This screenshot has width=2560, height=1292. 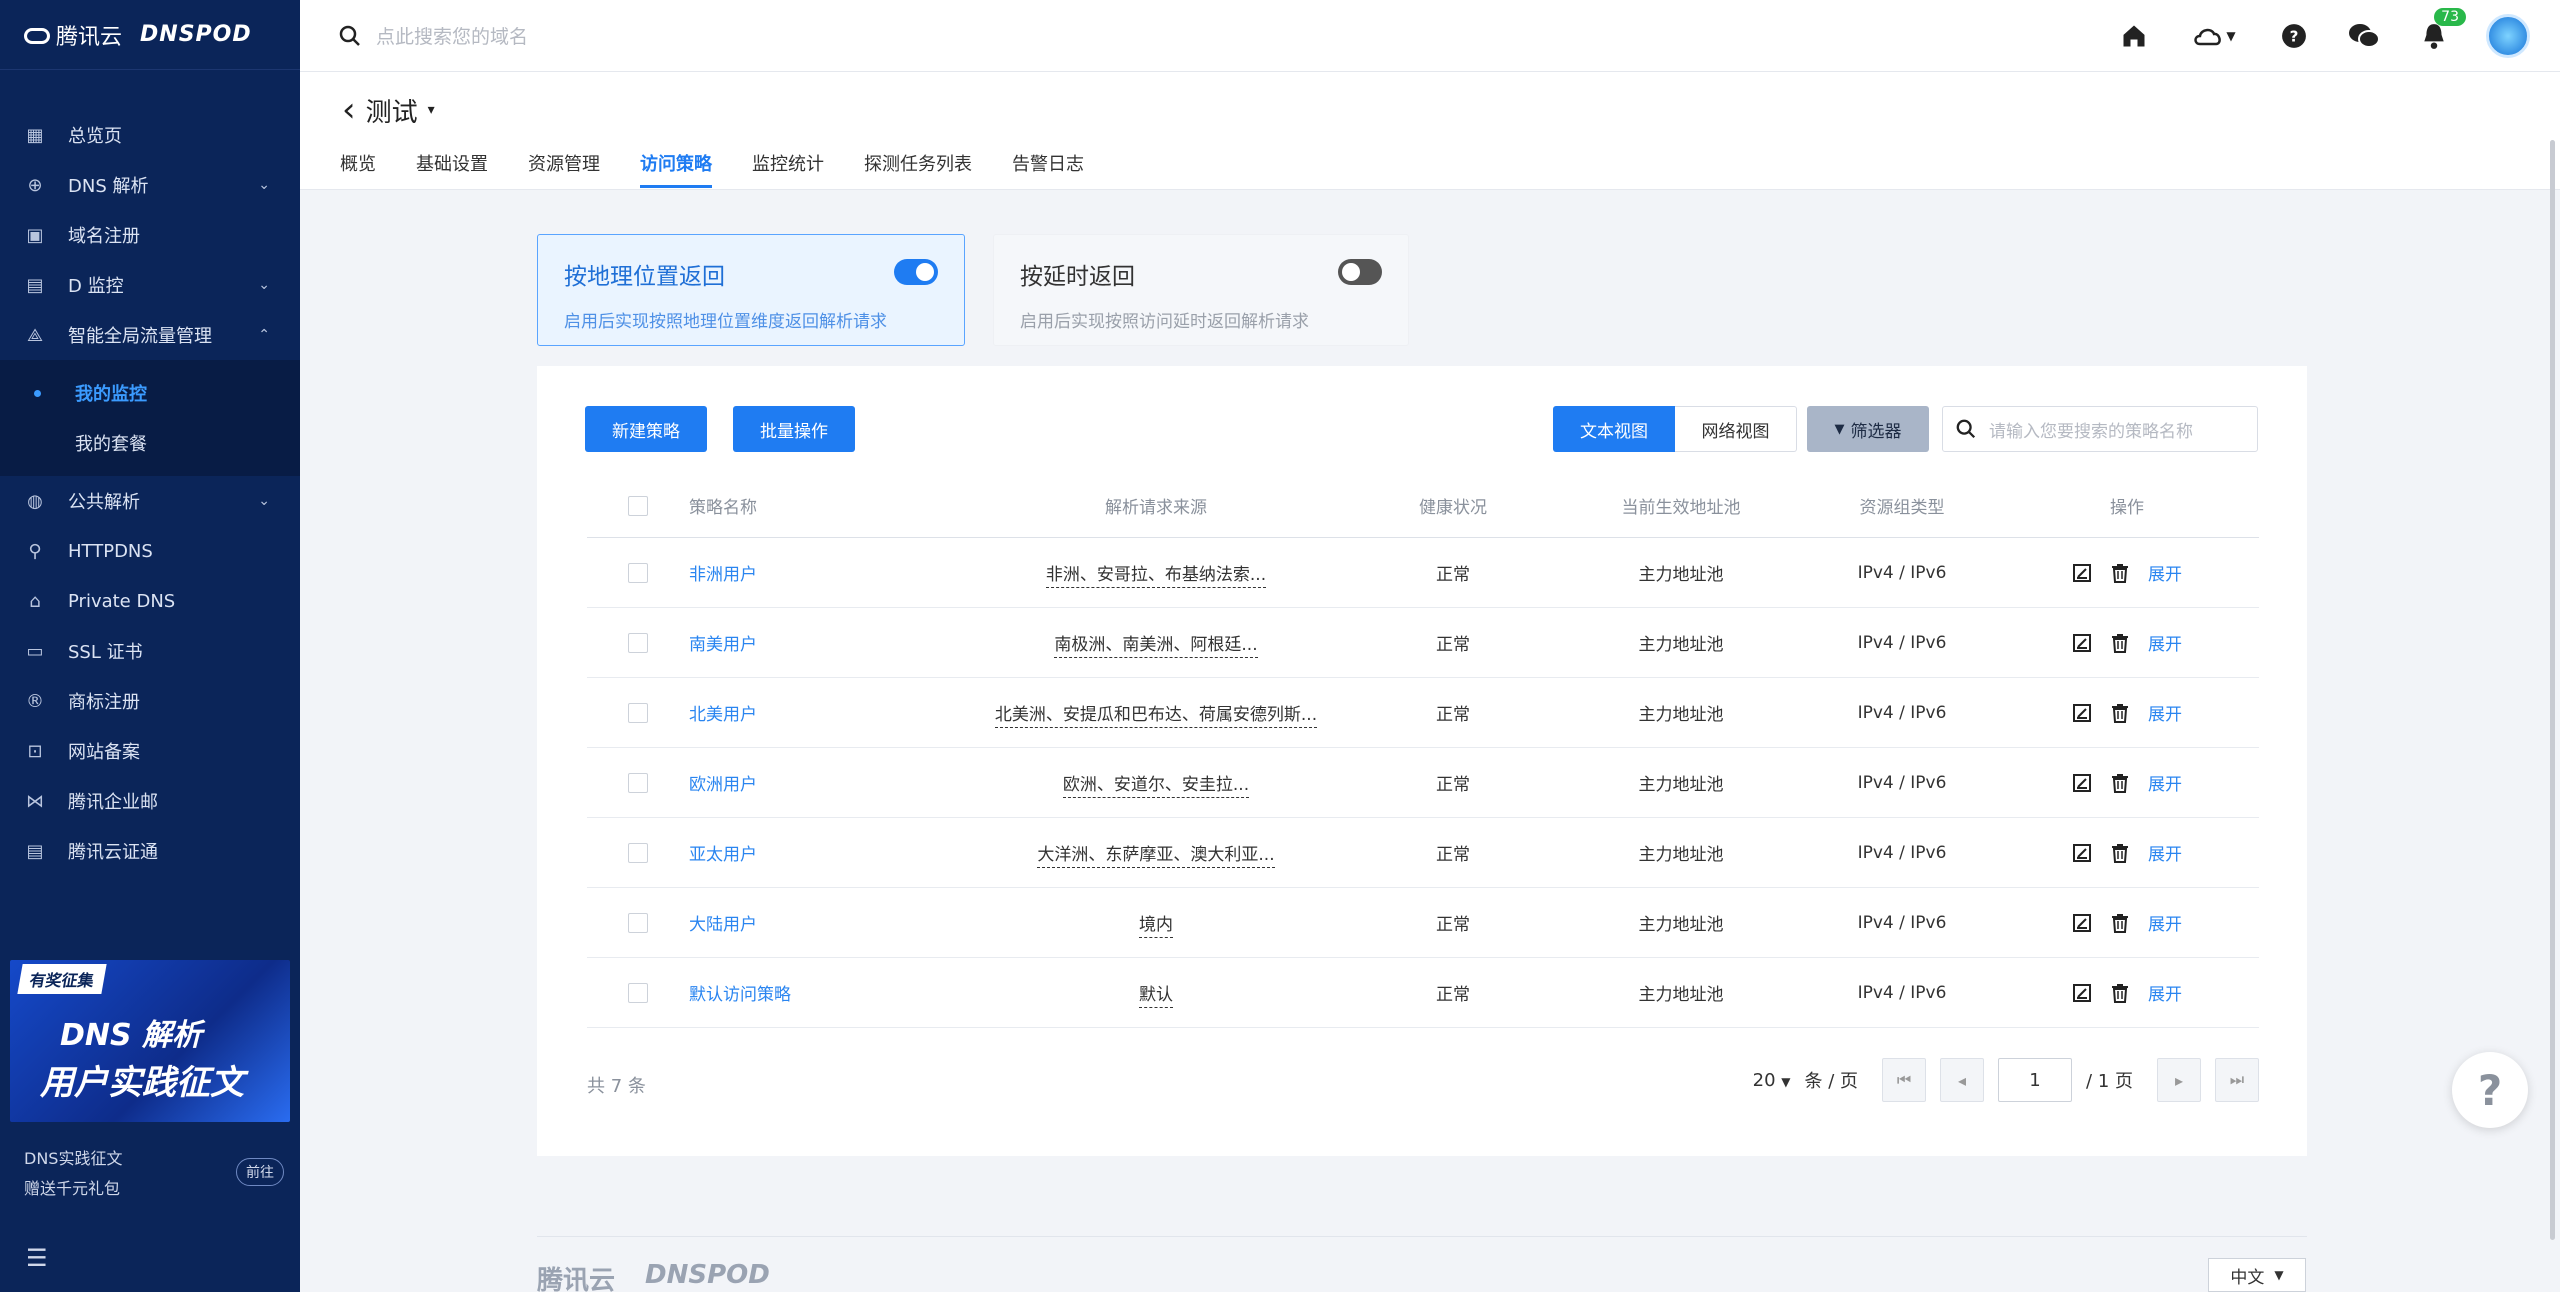 I want to click on policy-name-link: 亚太用户, so click(x=723, y=855).